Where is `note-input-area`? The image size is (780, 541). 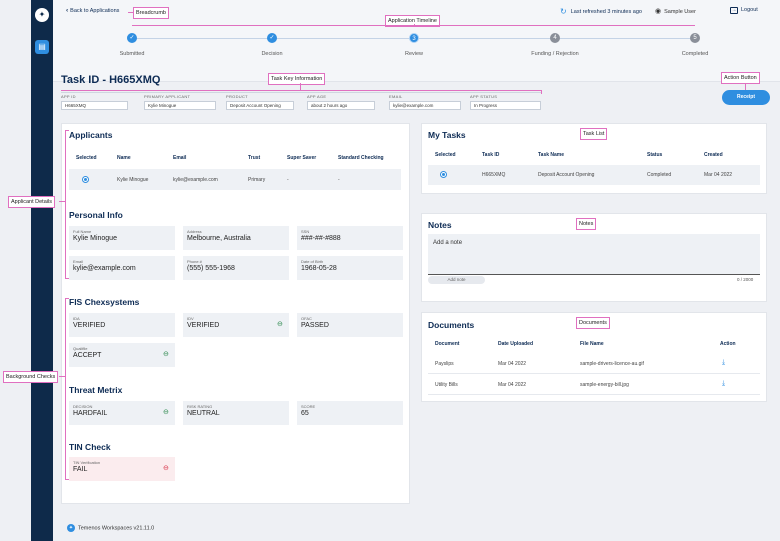
note-input-area is located at coordinates (594, 254).